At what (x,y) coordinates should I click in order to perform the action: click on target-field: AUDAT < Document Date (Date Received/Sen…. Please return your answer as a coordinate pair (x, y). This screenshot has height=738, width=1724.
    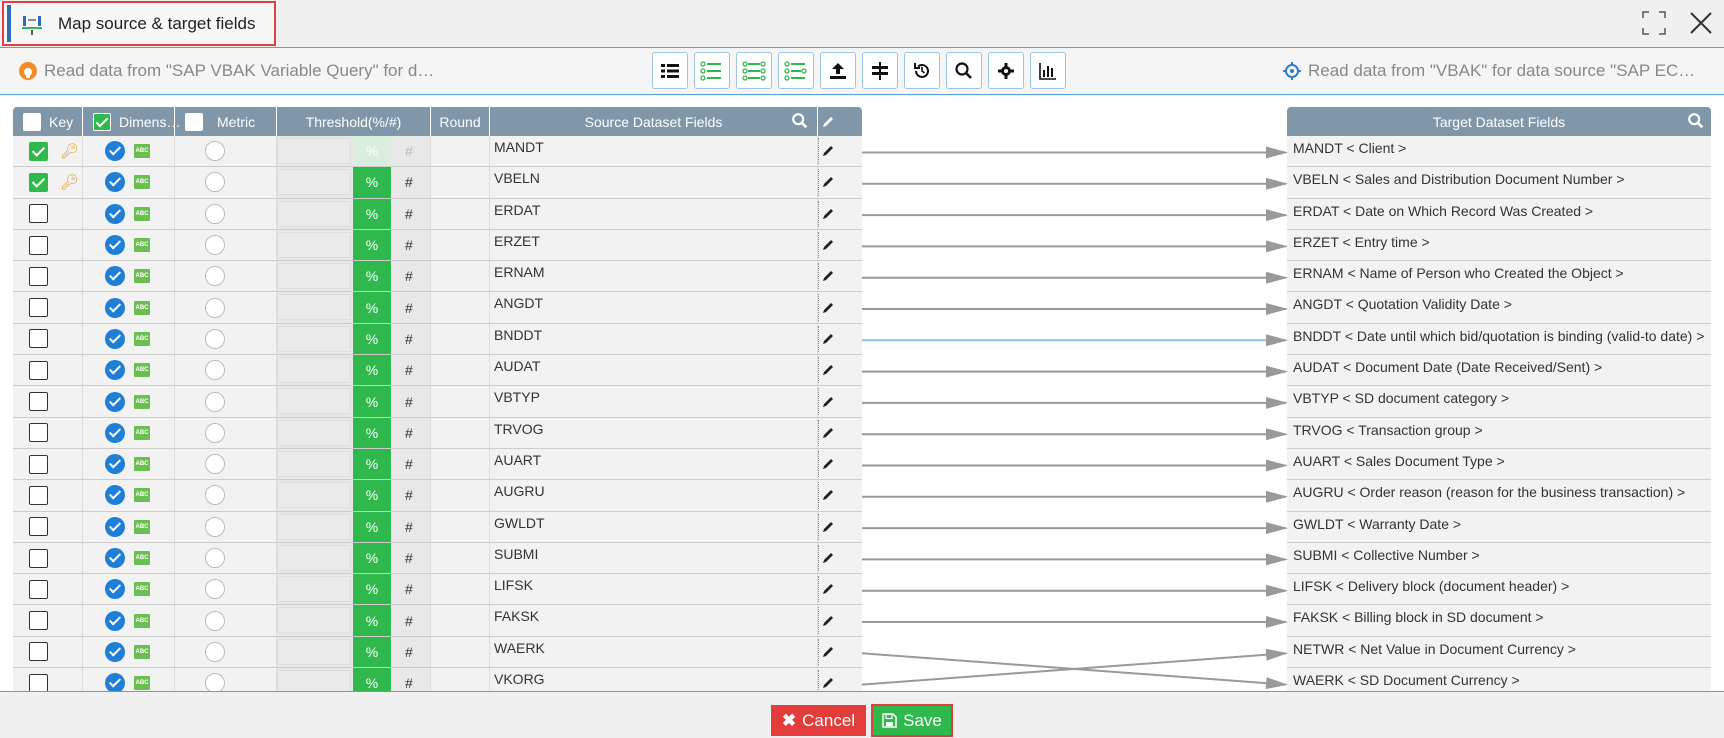
    Looking at the image, I should click on (1499, 371).